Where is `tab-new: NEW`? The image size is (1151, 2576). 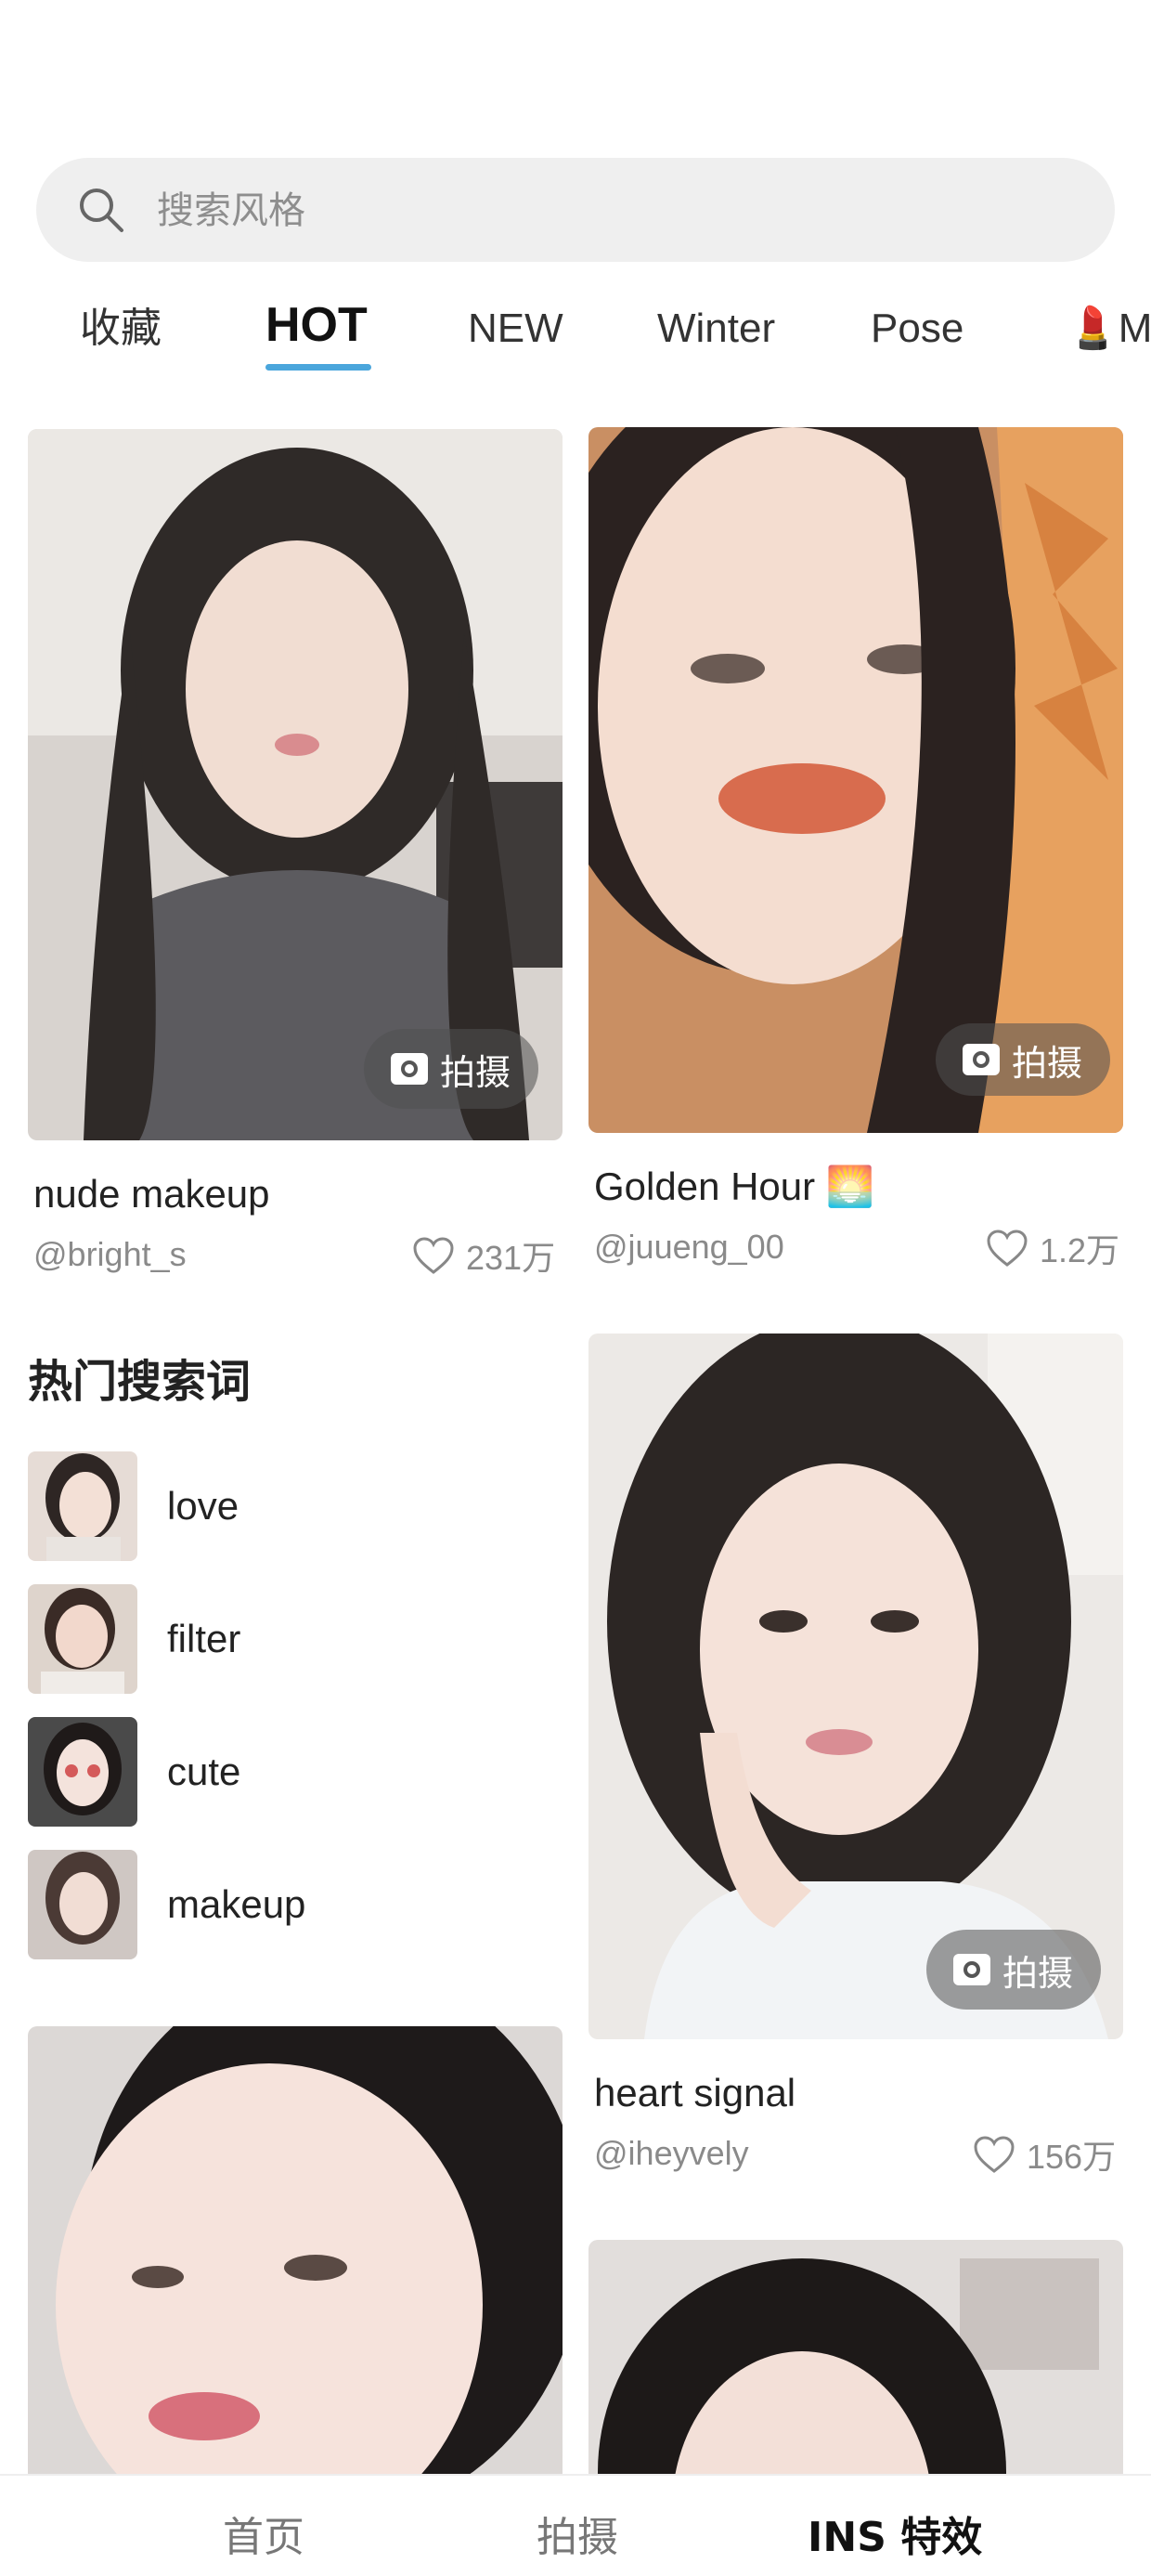 tab-new: NEW is located at coordinates (515, 328).